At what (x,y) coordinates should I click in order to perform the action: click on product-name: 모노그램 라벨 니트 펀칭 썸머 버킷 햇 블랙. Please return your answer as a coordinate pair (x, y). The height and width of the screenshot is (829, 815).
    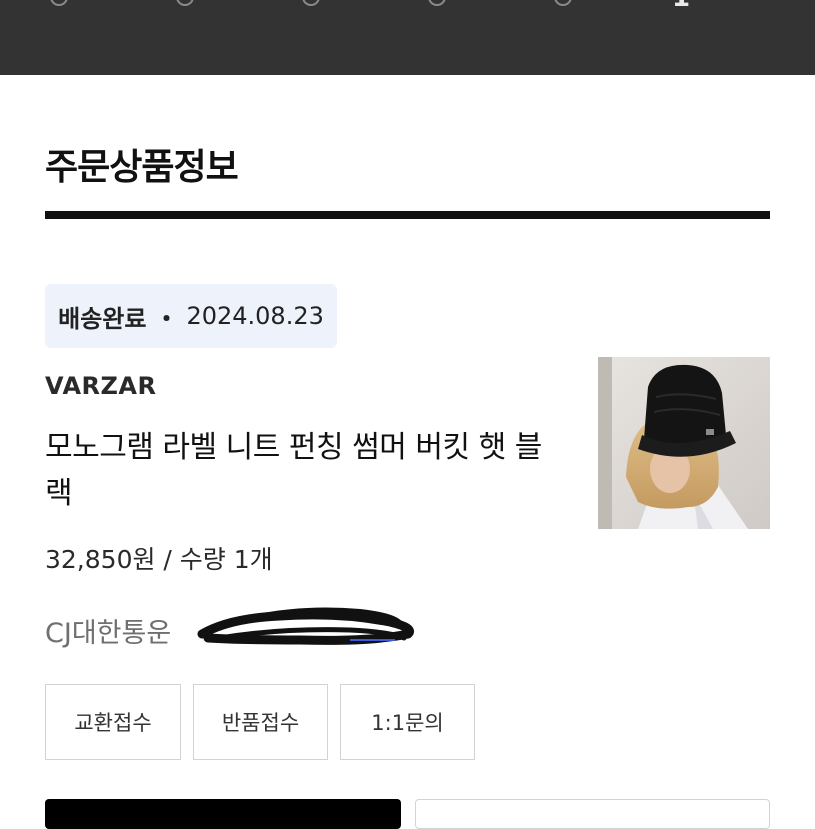
    Looking at the image, I should click on (305, 471).